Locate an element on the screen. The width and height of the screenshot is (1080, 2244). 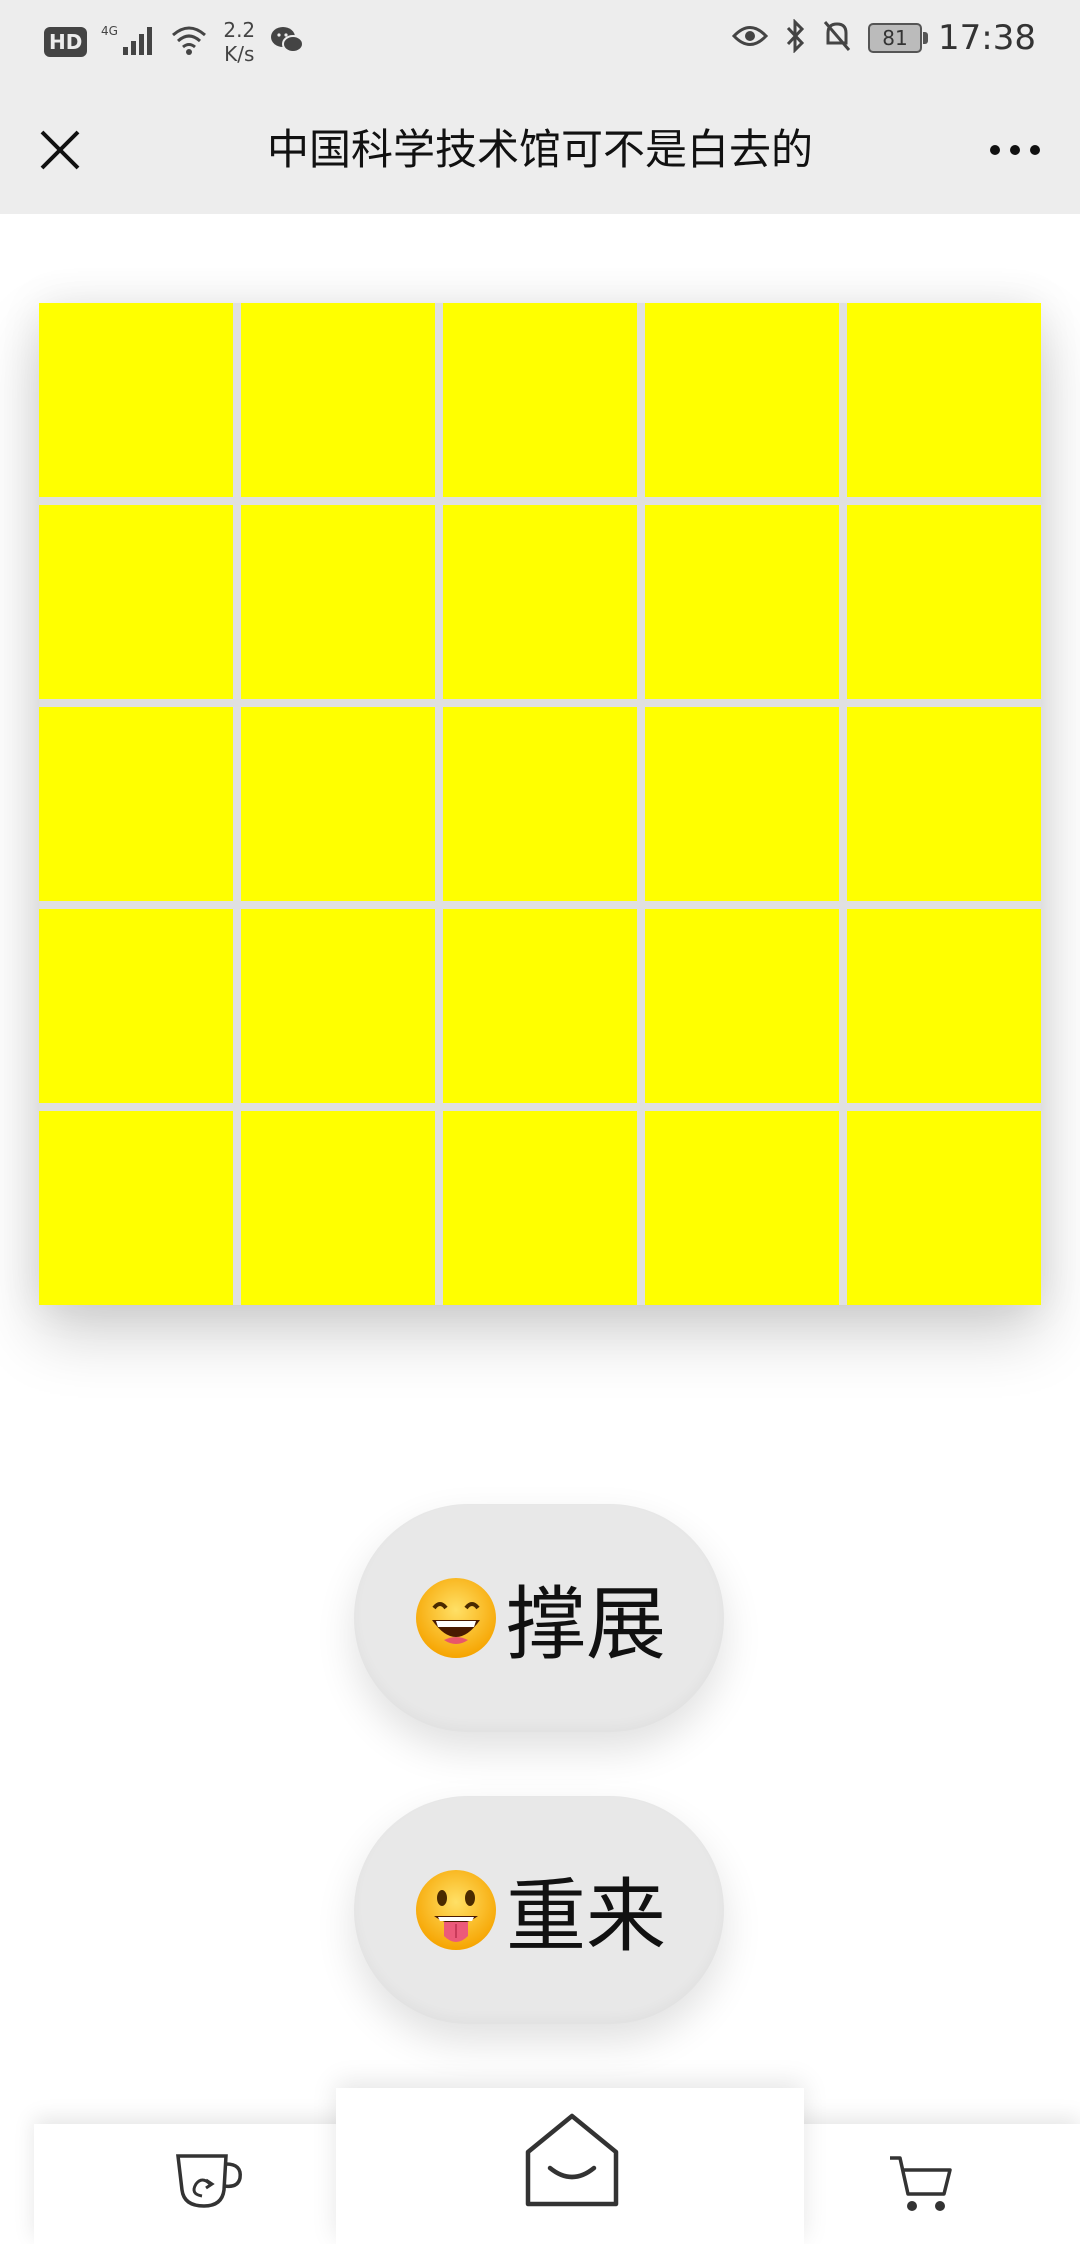
more-icon is located at coordinates (1015, 150).